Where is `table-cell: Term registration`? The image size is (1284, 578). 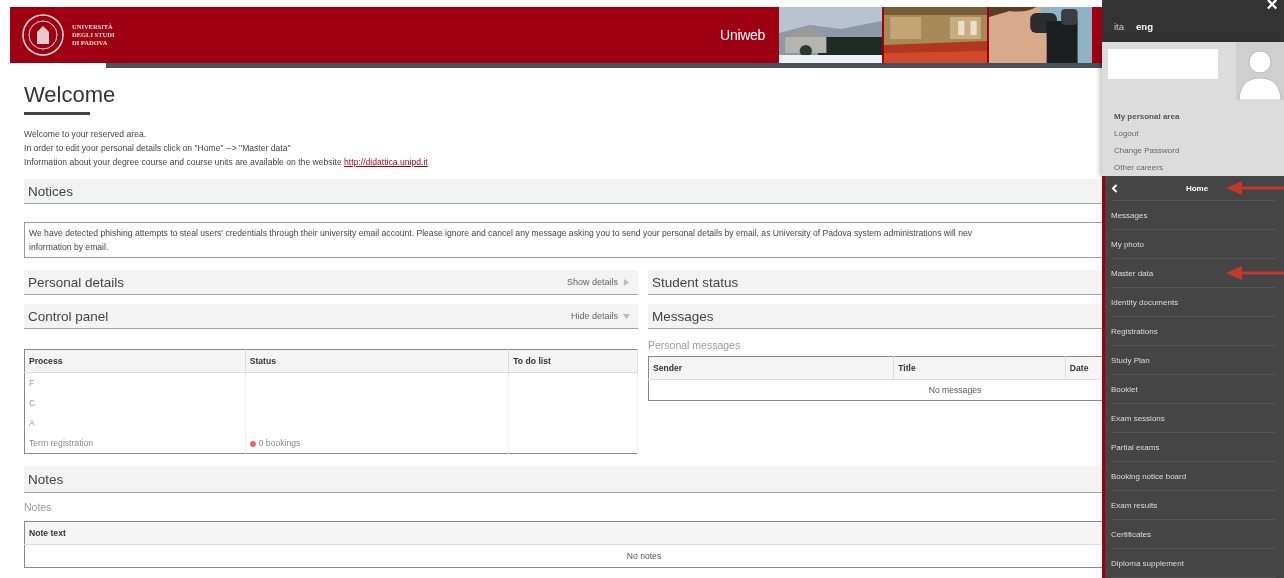 table-cell: Term registration is located at coordinates (135, 443).